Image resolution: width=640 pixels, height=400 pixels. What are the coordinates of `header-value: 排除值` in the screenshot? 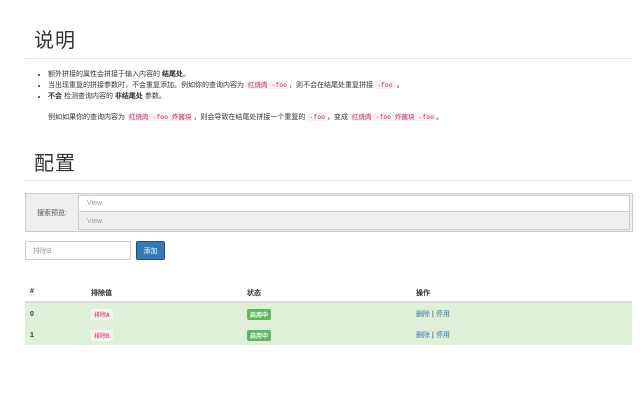 It's located at (101, 293).